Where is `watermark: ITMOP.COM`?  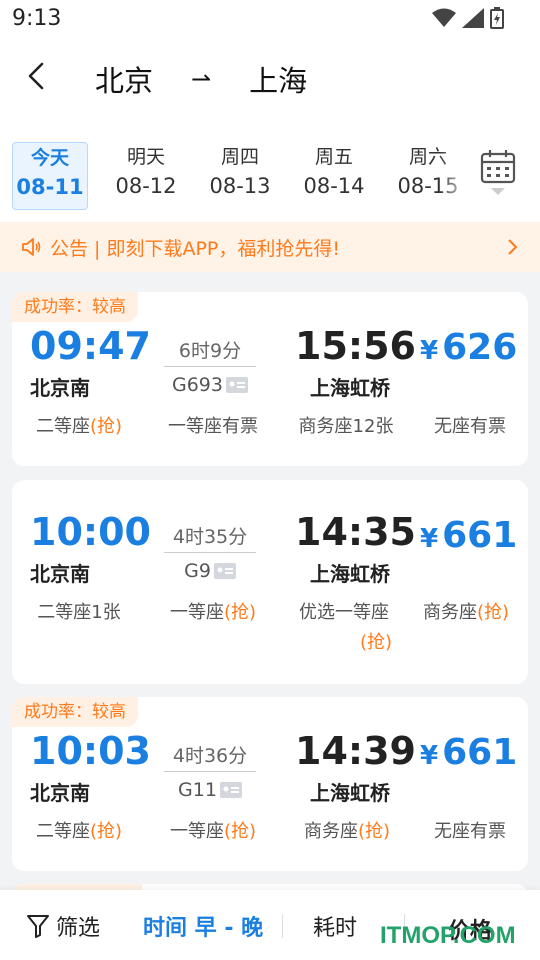
watermark: ITMOP.COM is located at coordinates (448, 935).